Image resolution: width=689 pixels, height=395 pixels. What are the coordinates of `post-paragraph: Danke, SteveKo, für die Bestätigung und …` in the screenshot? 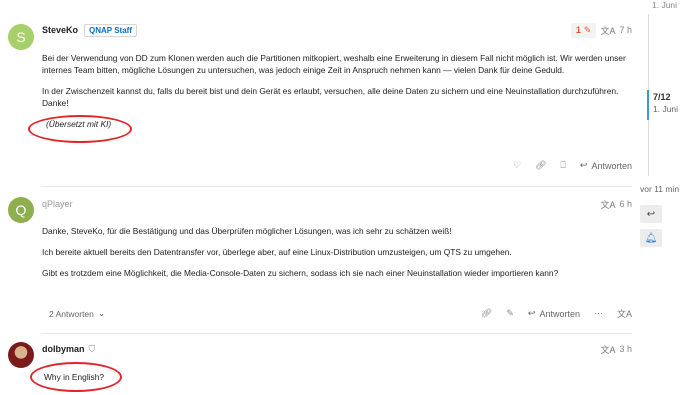 It's located at (247, 231).